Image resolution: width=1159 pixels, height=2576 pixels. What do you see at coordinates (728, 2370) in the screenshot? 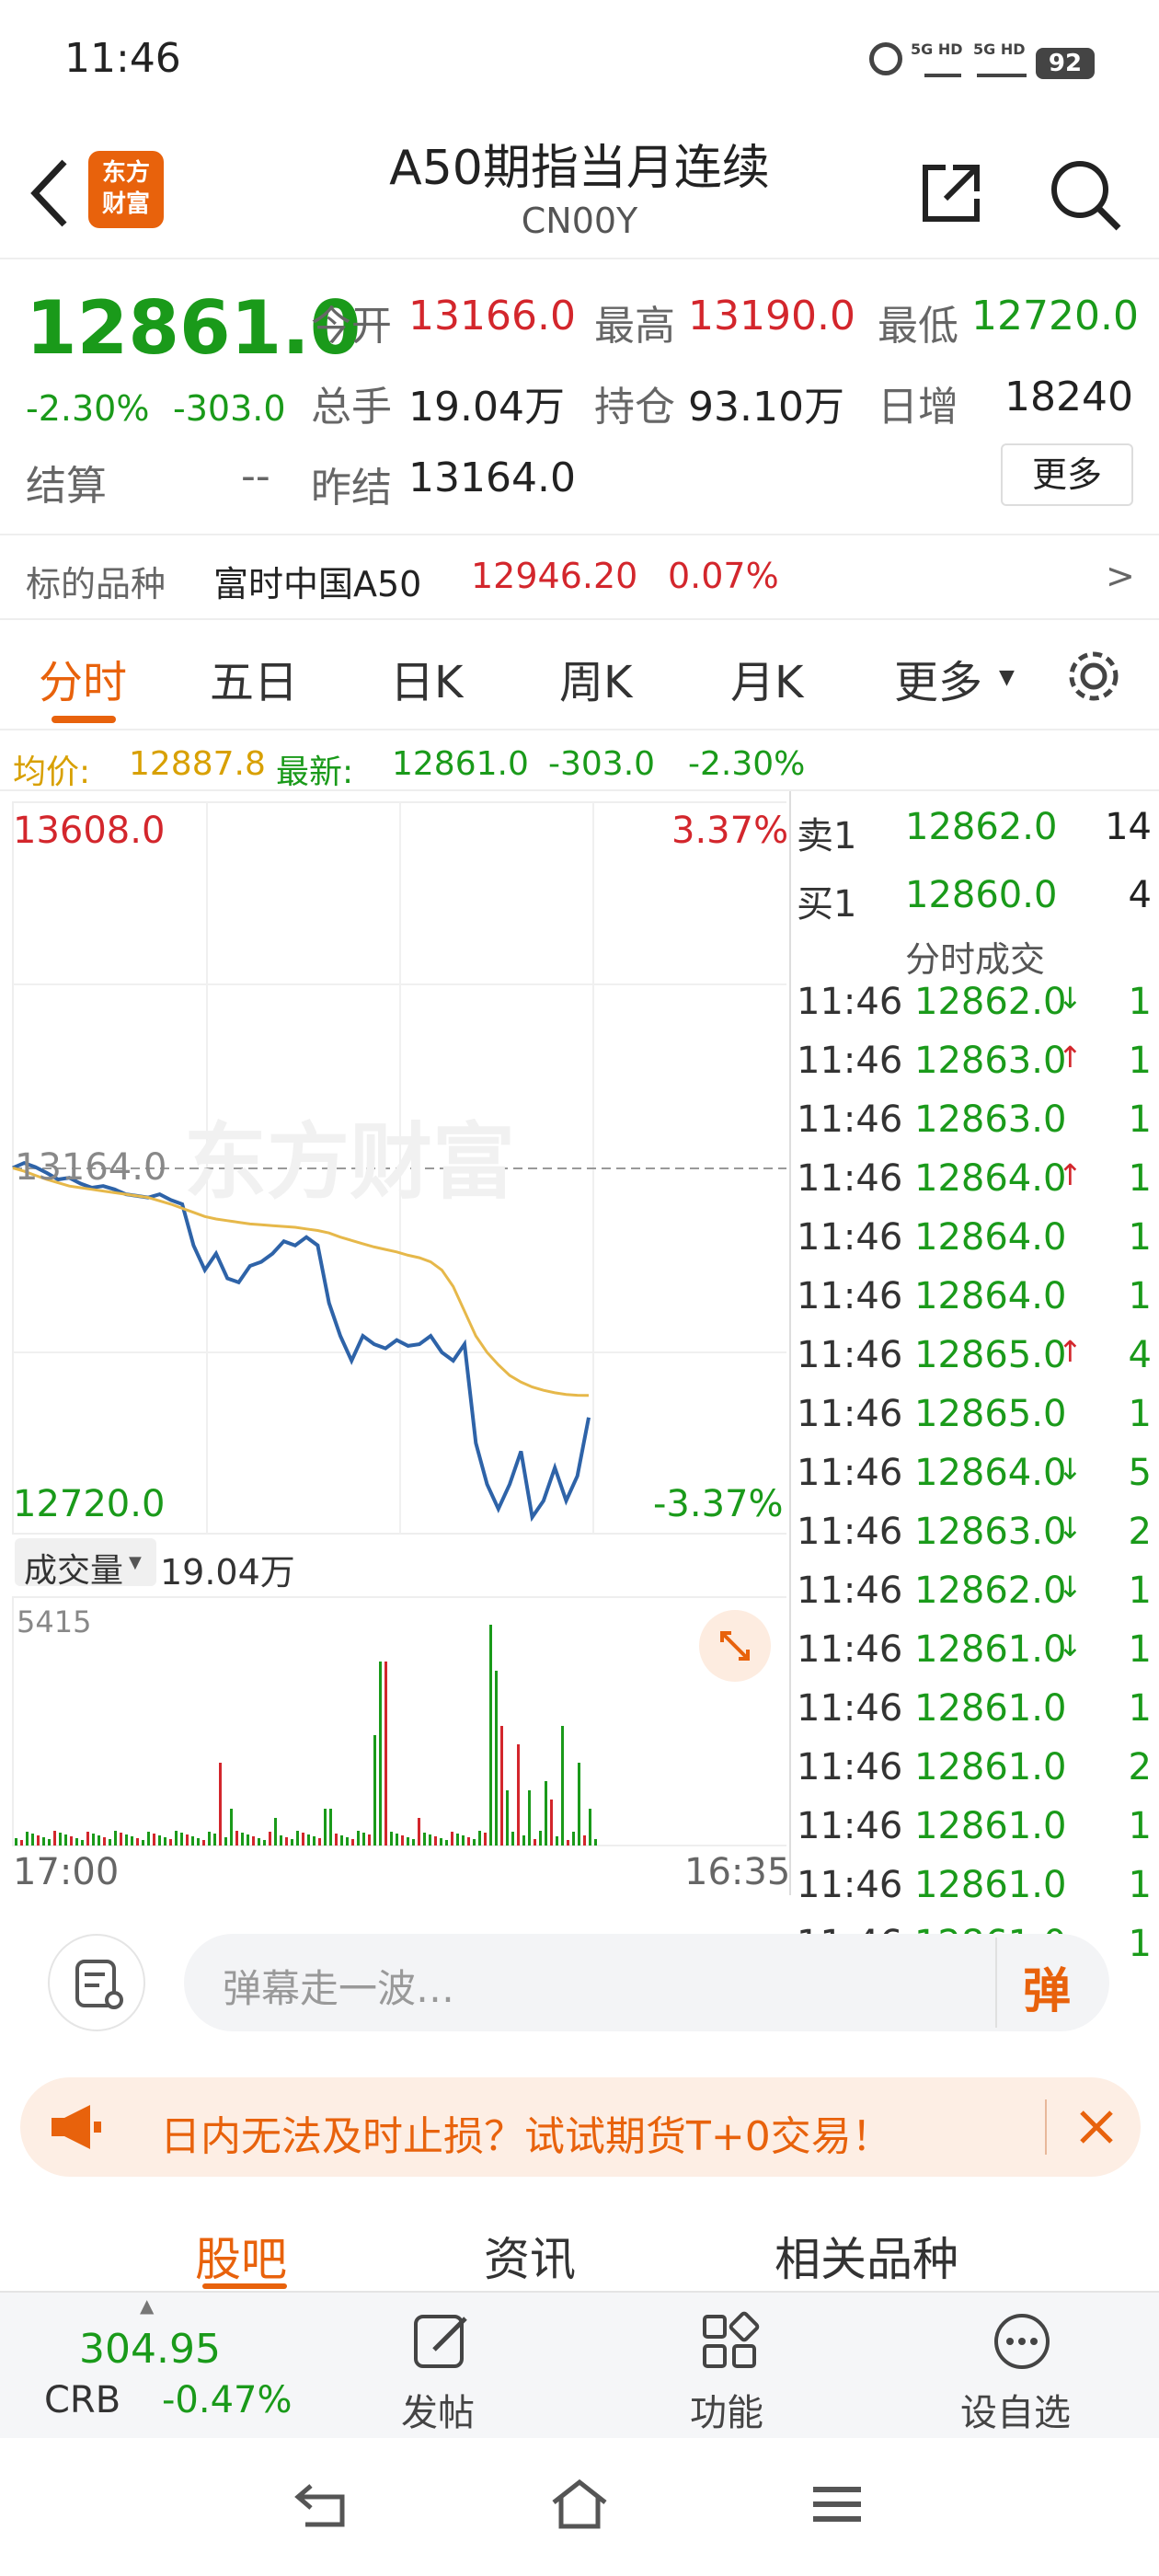
I see `functions-button: 功能` at bounding box center [728, 2370].